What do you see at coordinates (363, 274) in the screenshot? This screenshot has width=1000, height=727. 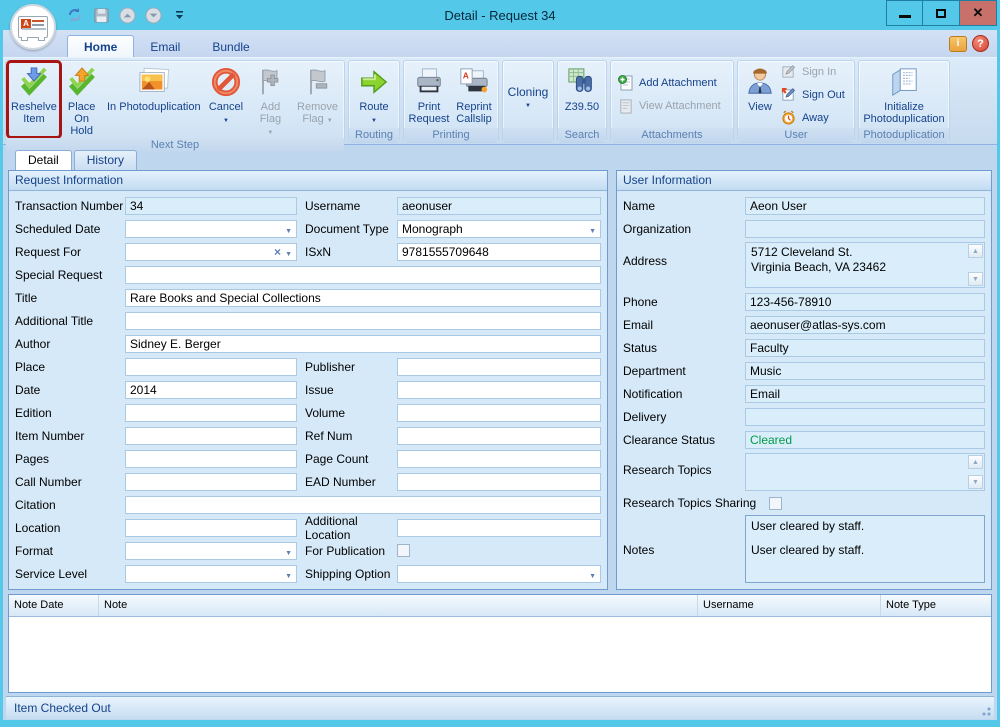 I see `special-request-field` at bounding box center [363, 274].